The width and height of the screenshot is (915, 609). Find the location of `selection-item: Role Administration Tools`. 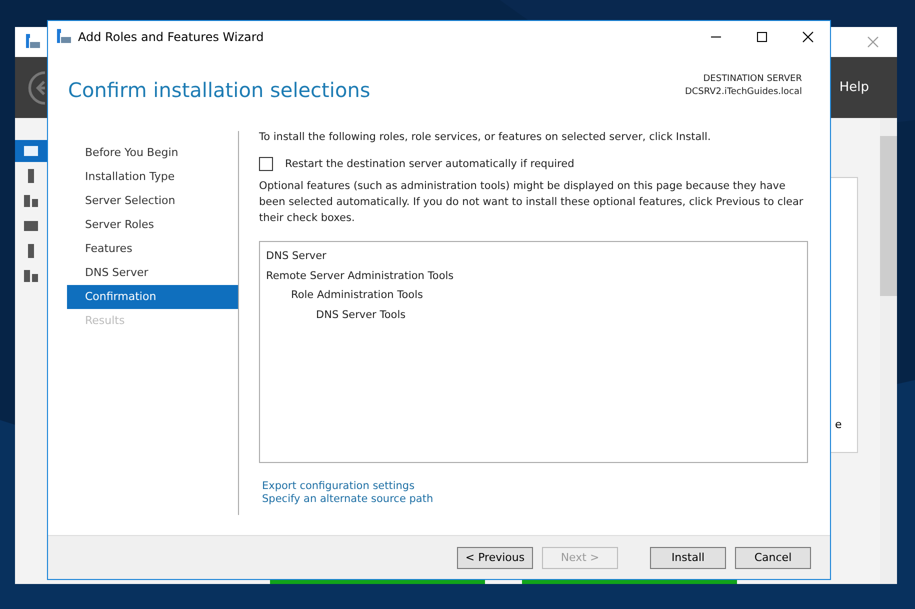

selection-item: Role Administration Tools is located at coordinates (357, 295).